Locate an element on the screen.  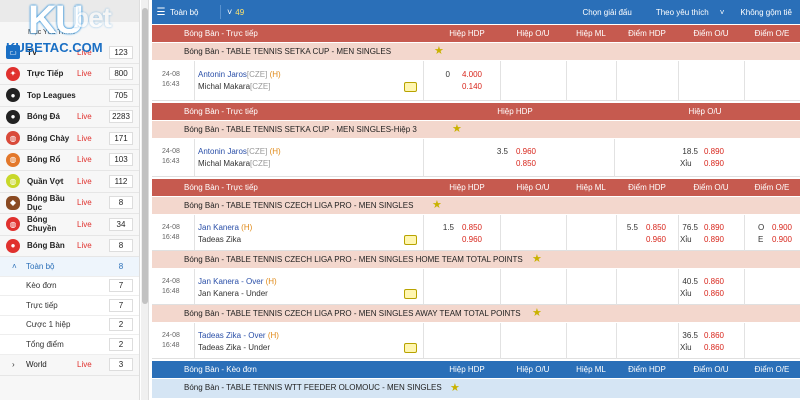
away-team: Tadeas Zika is located at coordinates (219, 240).